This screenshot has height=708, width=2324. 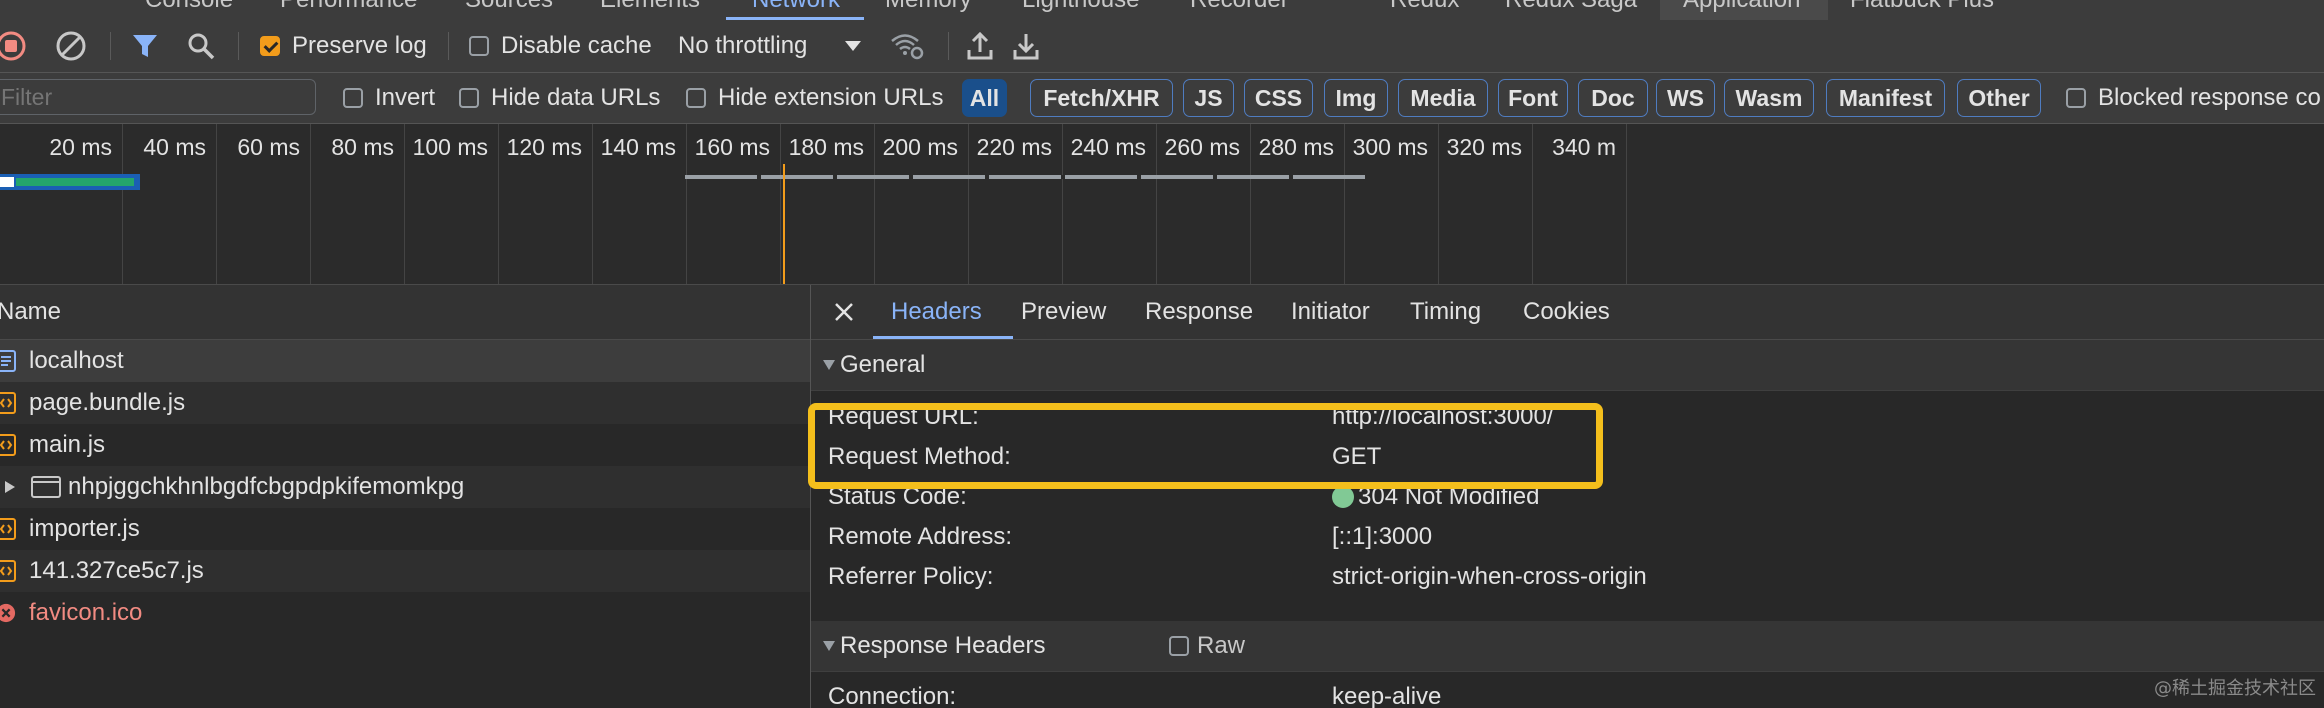 What do you see at coordinates (1626, 204) in the screenshot?
I see `timeline-gridline` at bounding box center [1626, 204].